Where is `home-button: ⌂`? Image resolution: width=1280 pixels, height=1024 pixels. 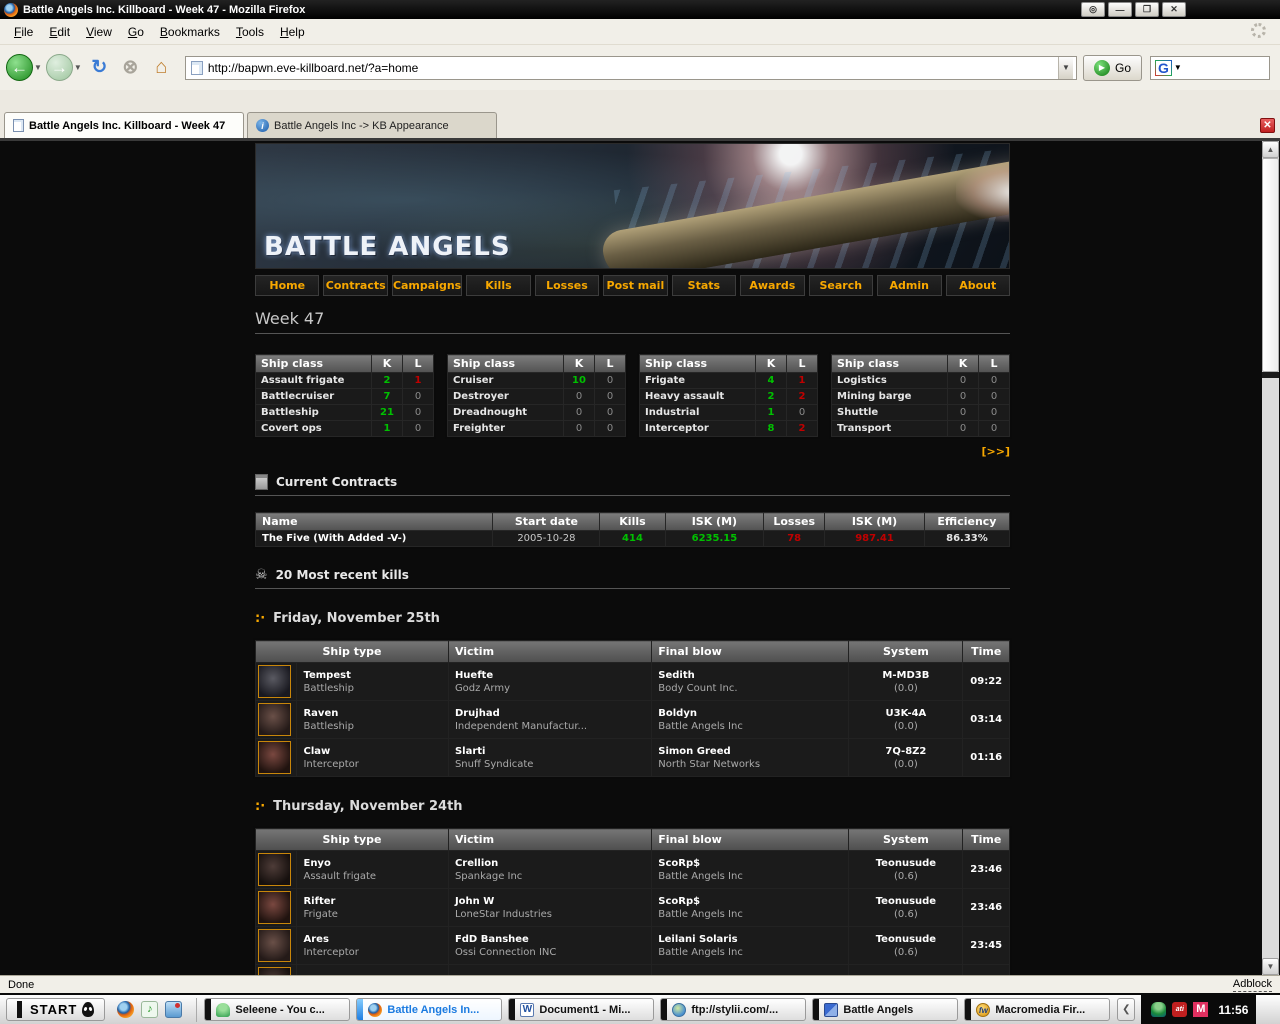
home-button: ⌂ is located at coordinates (161, 67).